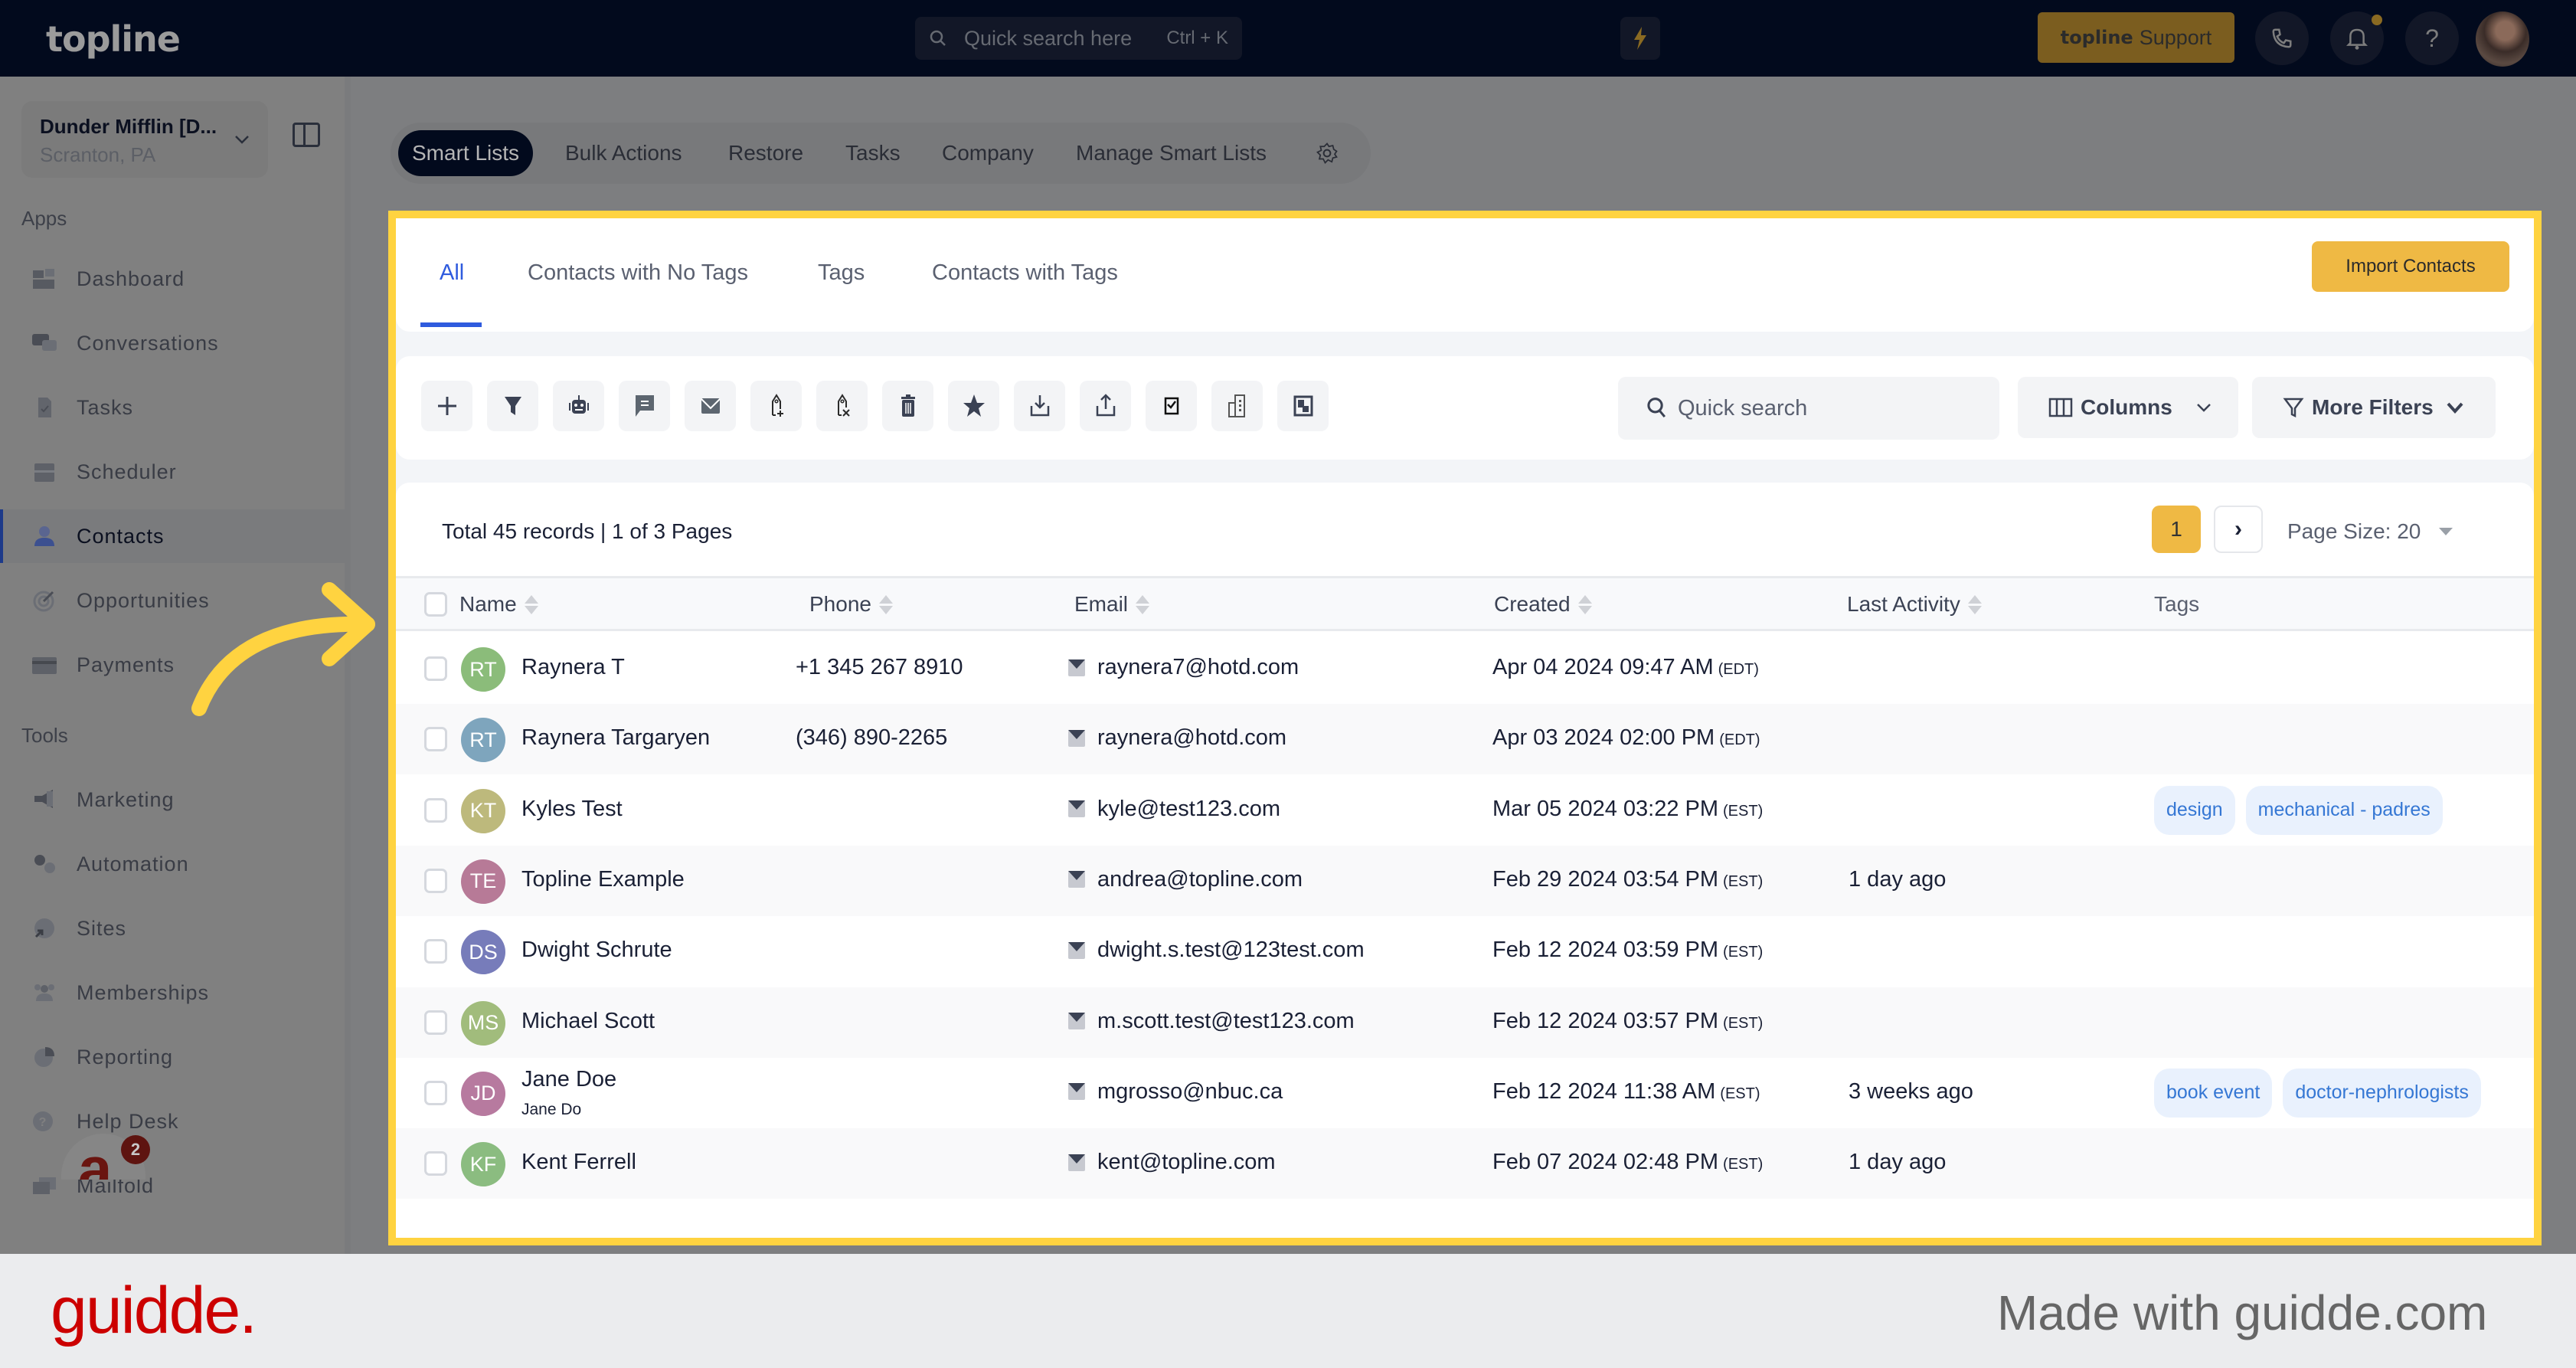 The height and width of the screenshot is (1368, 2576). I want to click on user-avatar, so click(2502, 39).